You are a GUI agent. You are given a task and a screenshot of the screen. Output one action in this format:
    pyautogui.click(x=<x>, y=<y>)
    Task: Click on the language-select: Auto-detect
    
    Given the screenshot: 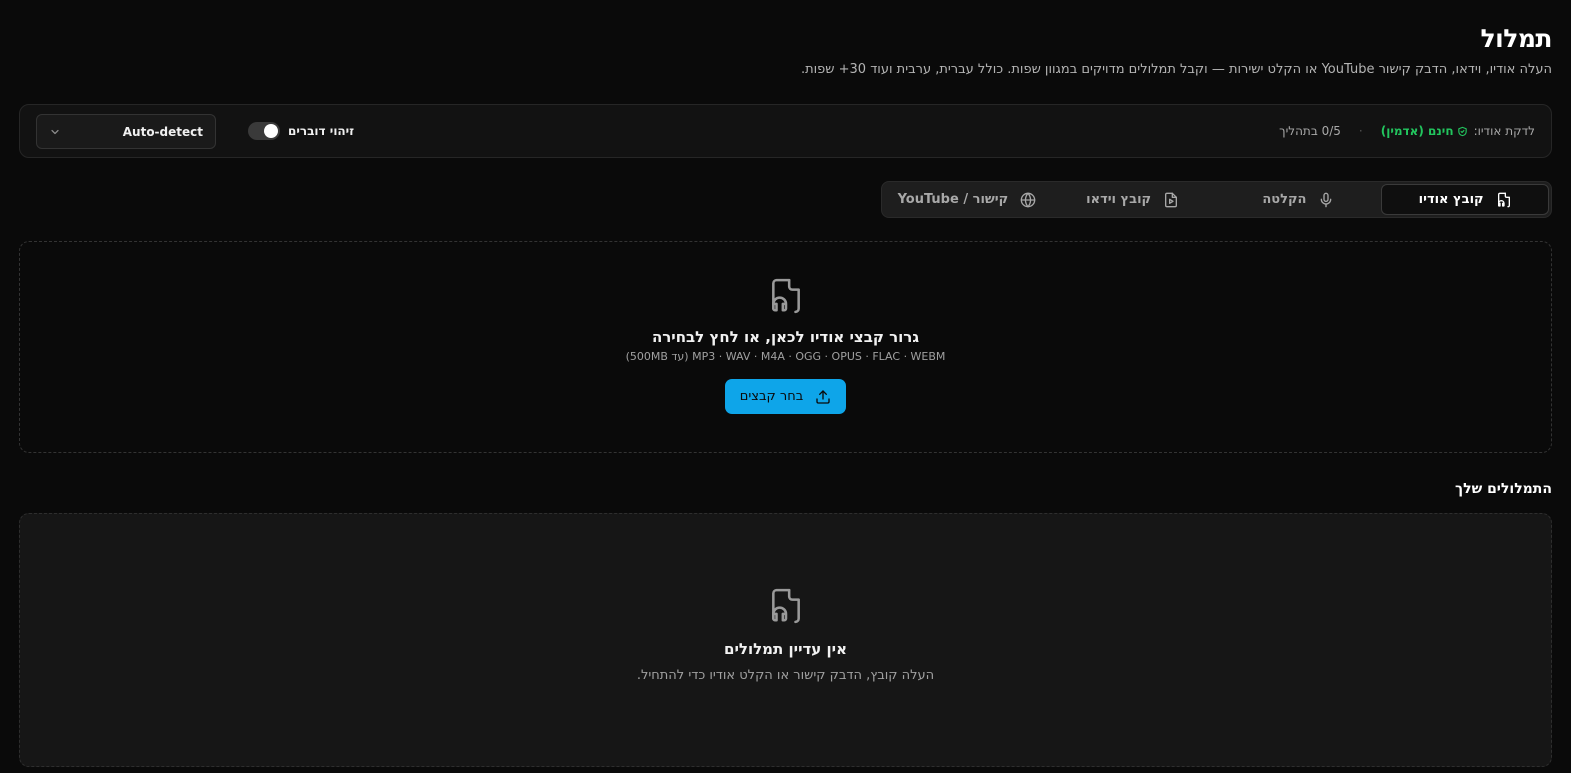 What is the action you would take?
    pyautogui.click(x=126, y=131)
    